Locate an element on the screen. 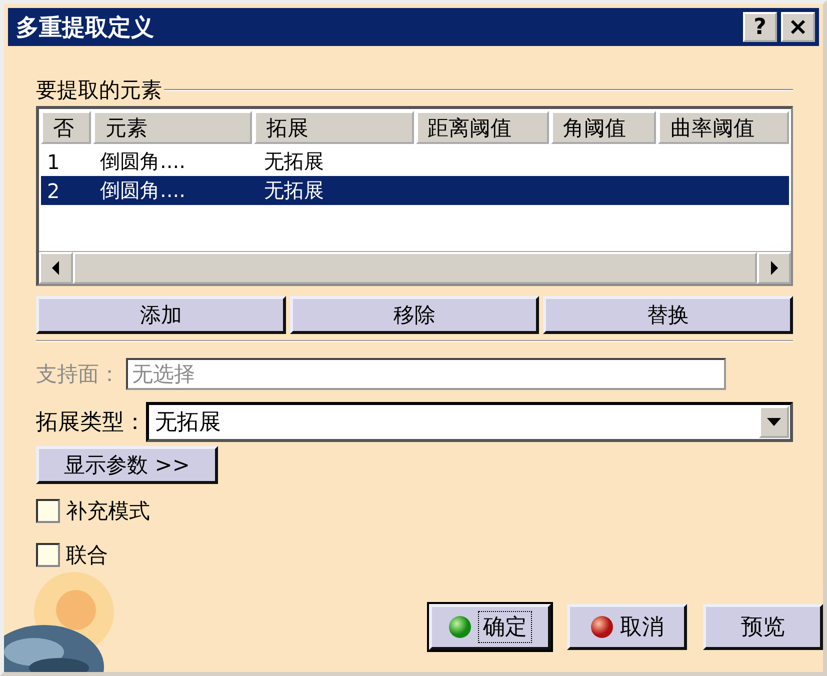  scroll-left-icon is located at coordinates (56, 268).